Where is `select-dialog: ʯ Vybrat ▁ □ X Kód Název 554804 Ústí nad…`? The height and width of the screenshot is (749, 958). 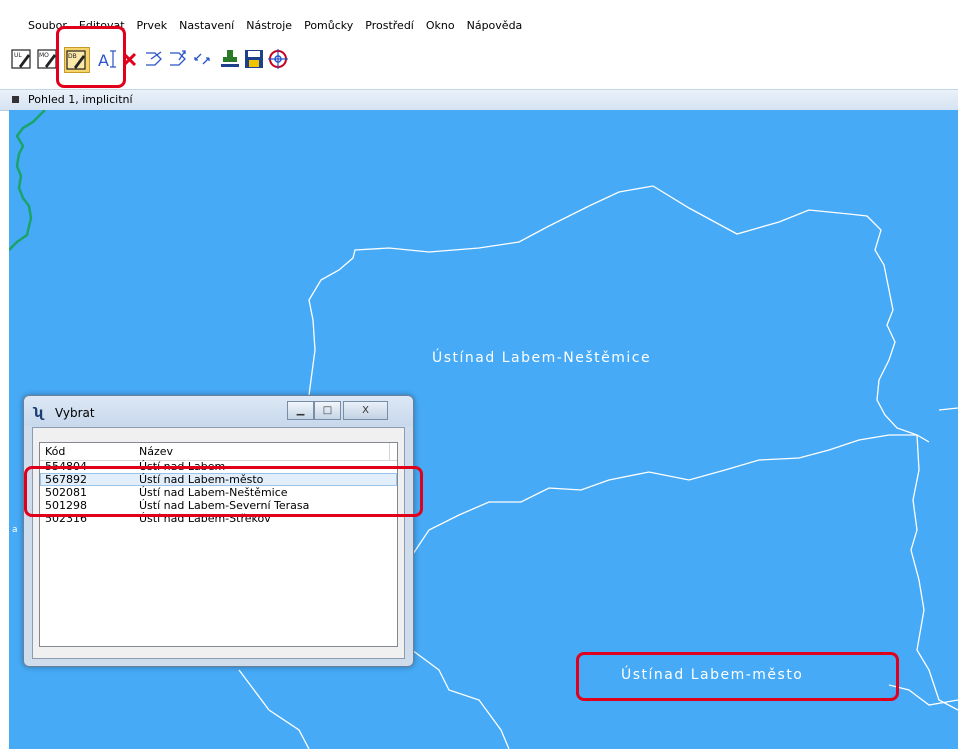
select-dialog: ʯ Vybrat ▁ □ X Kód Název 554804 Ústí nad… is located at coordinates (218, 531).